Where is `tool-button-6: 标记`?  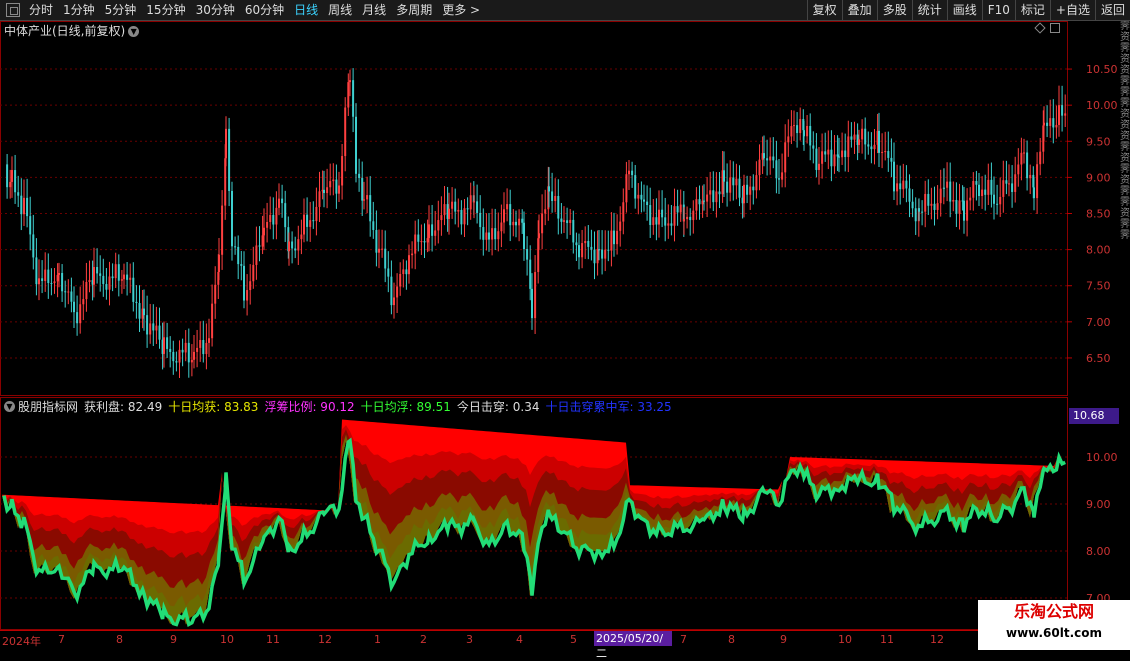
tool-button-6: 标记 is located at coordinates (1032, 10).